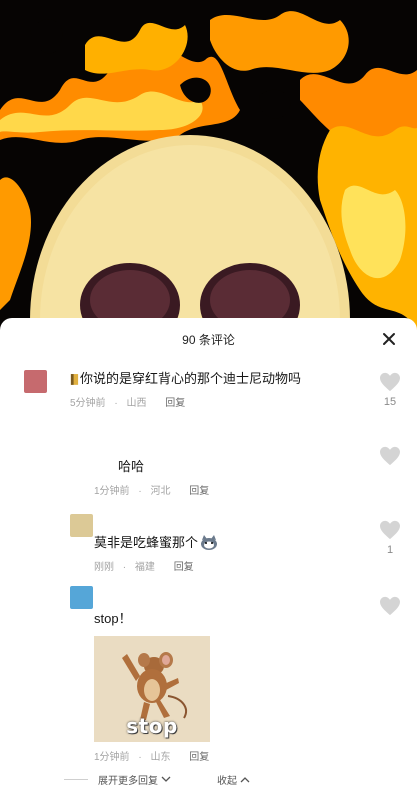  Describe the element at coordinates (390, 550) in the screenshot. I see `like-count: 1` at that location.